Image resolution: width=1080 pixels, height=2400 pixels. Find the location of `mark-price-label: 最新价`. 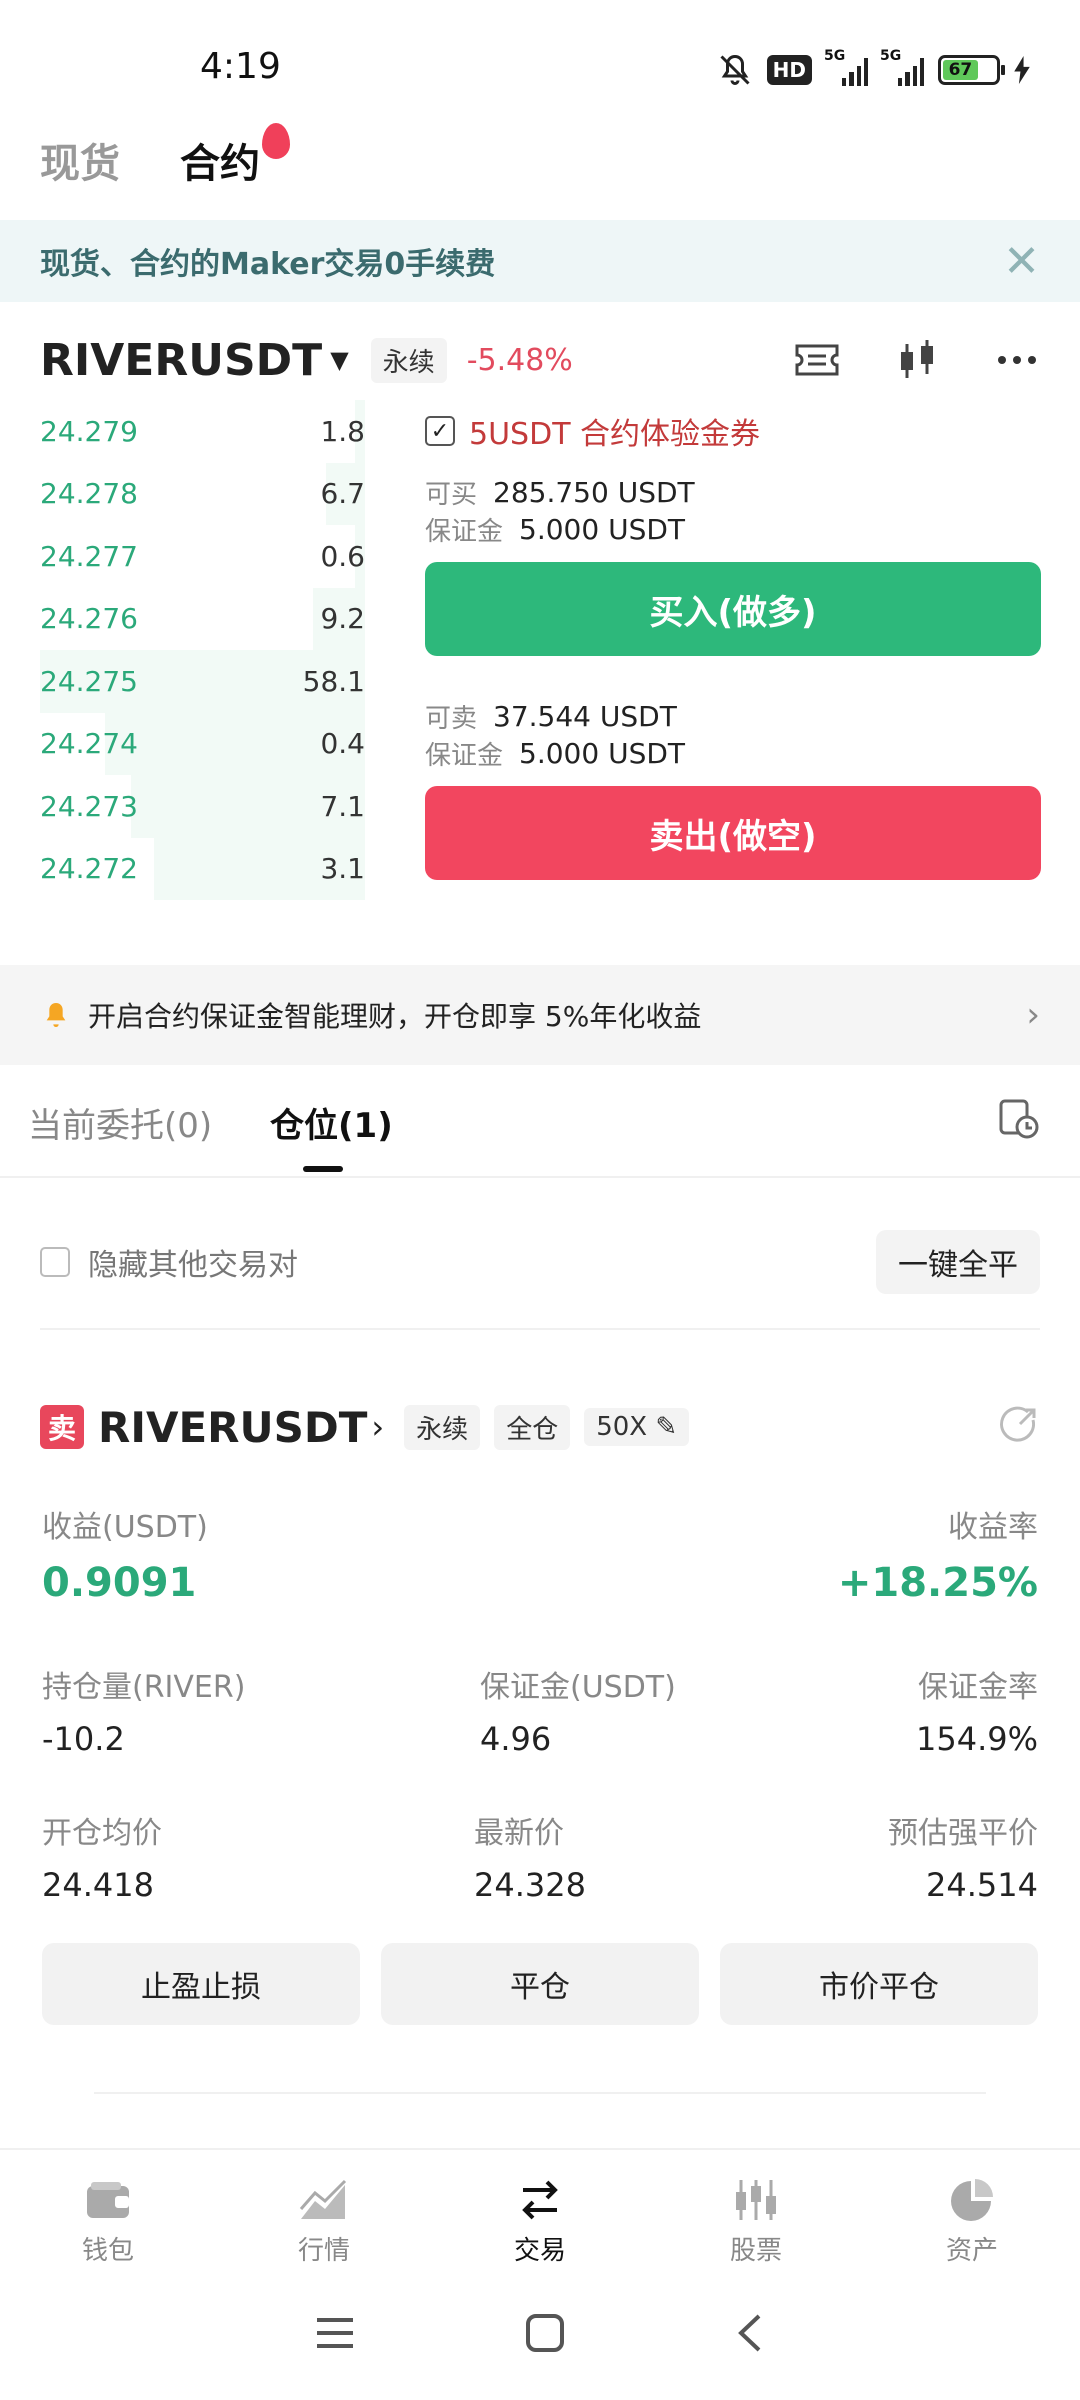

mark-price-label: 最新价 is located at coordinates (519, 1833).